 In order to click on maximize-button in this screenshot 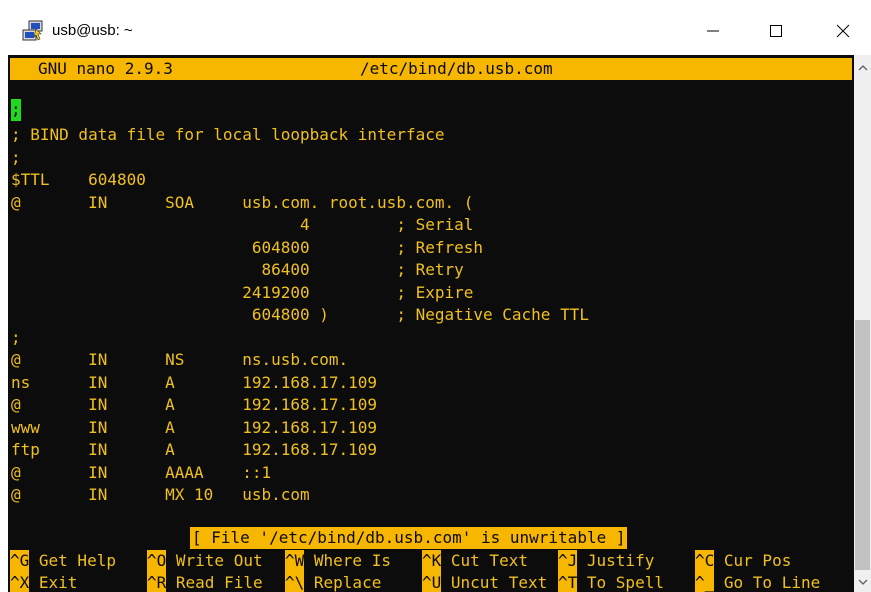, I will do `click(776, 31)`.